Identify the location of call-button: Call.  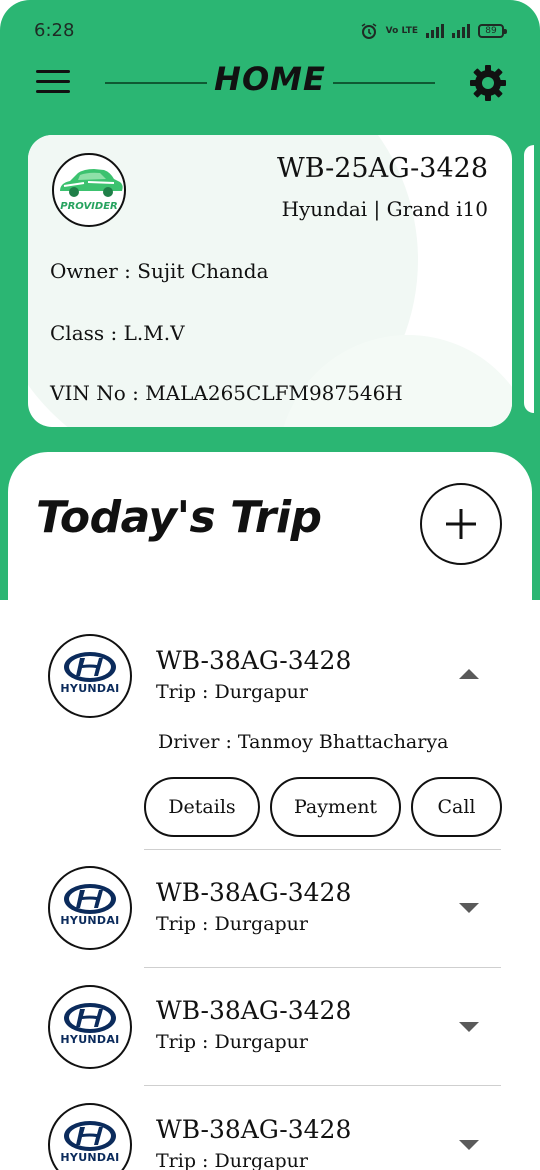
(456, 807).